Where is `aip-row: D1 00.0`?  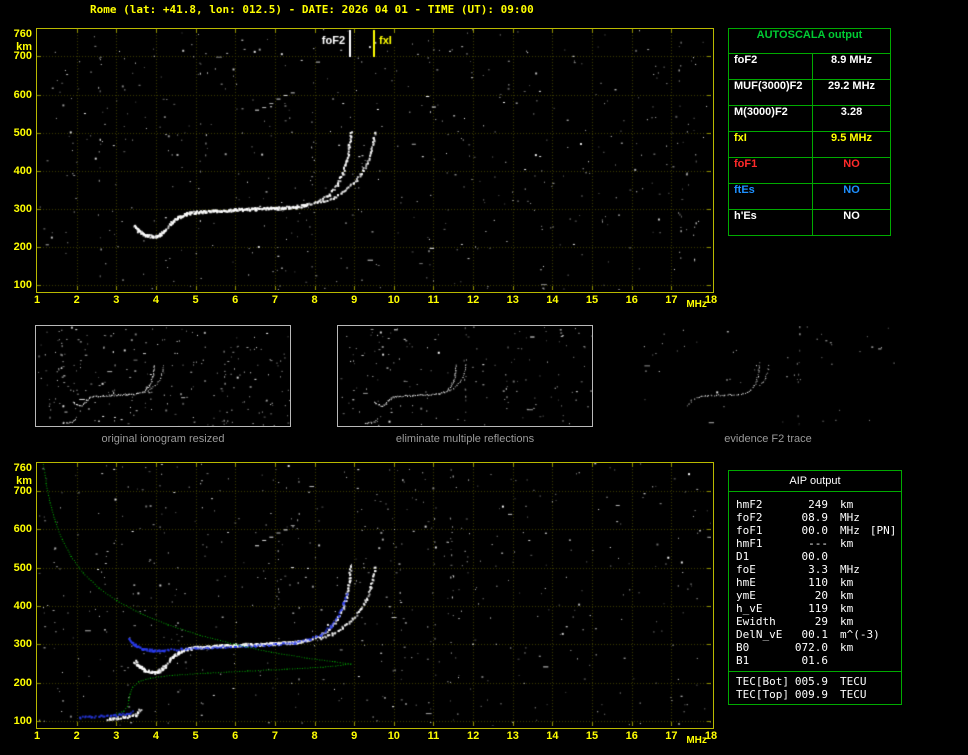
aip-row: D1 00.0 is located at coordinates (816, 556).